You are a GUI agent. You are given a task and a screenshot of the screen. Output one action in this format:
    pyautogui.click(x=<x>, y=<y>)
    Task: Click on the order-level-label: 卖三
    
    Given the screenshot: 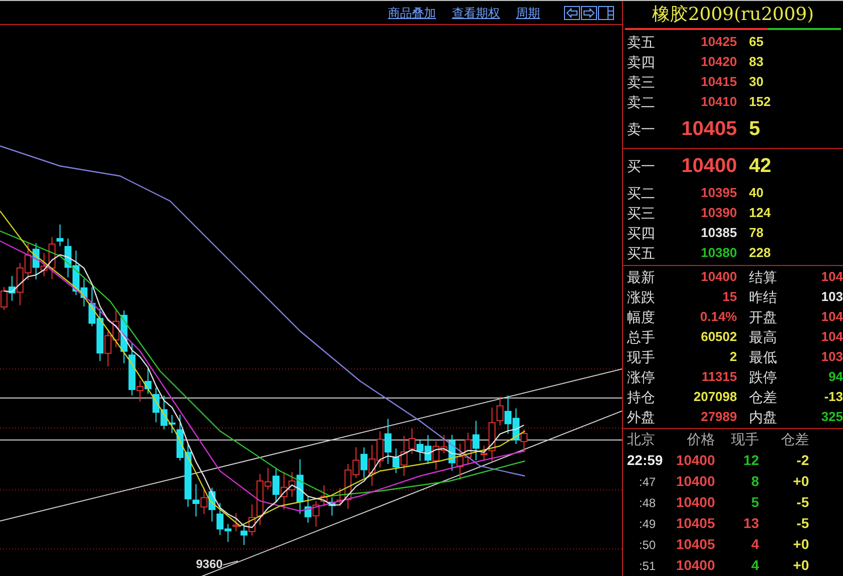 What is the action you would take?
    pyautogui.click(x=641, y=82)
    